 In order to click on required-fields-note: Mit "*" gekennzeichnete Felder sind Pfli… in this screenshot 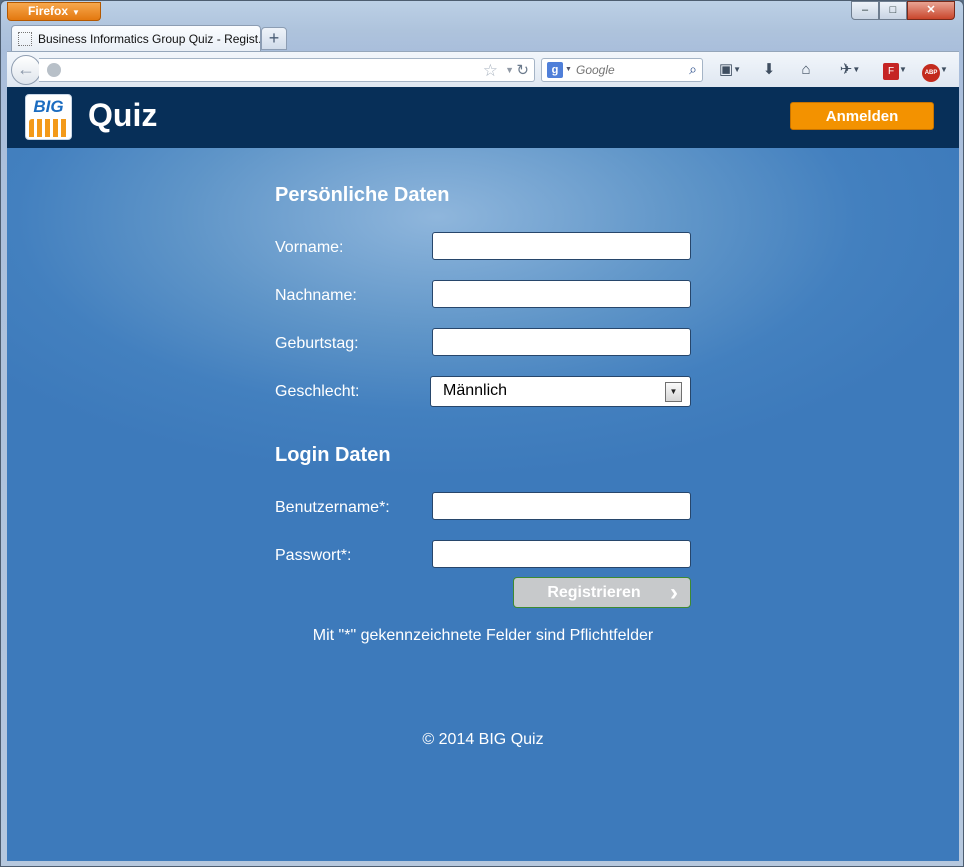, I will do `click(483, 635)`.